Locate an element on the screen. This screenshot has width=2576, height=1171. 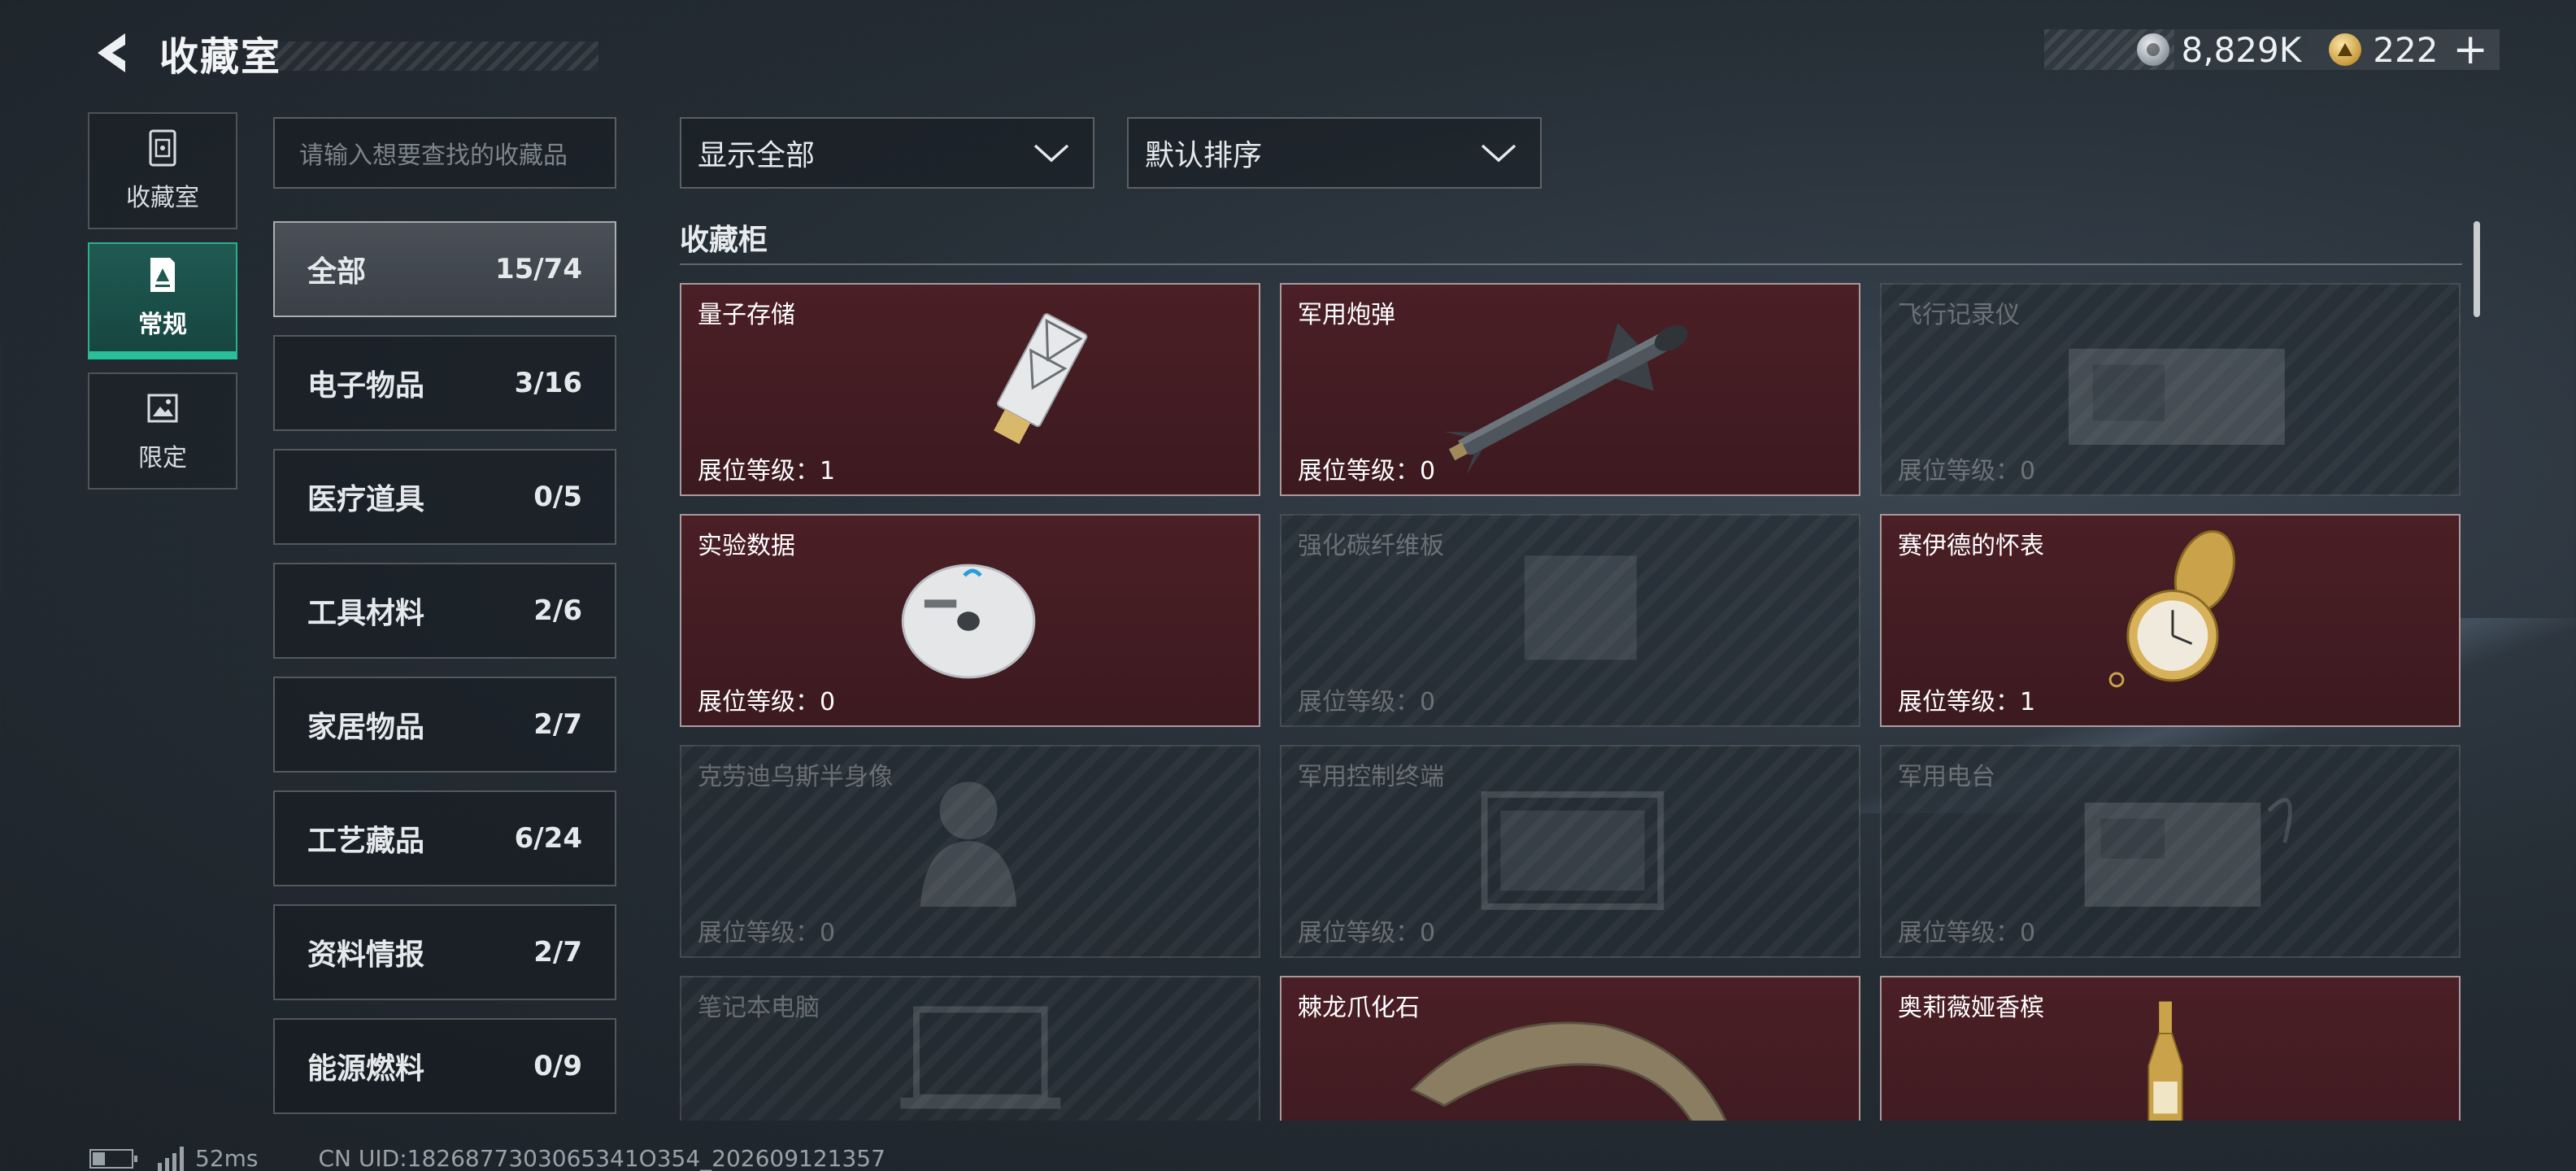
category-household: 家居物品 2/7 is located at coordinates (444, 725).